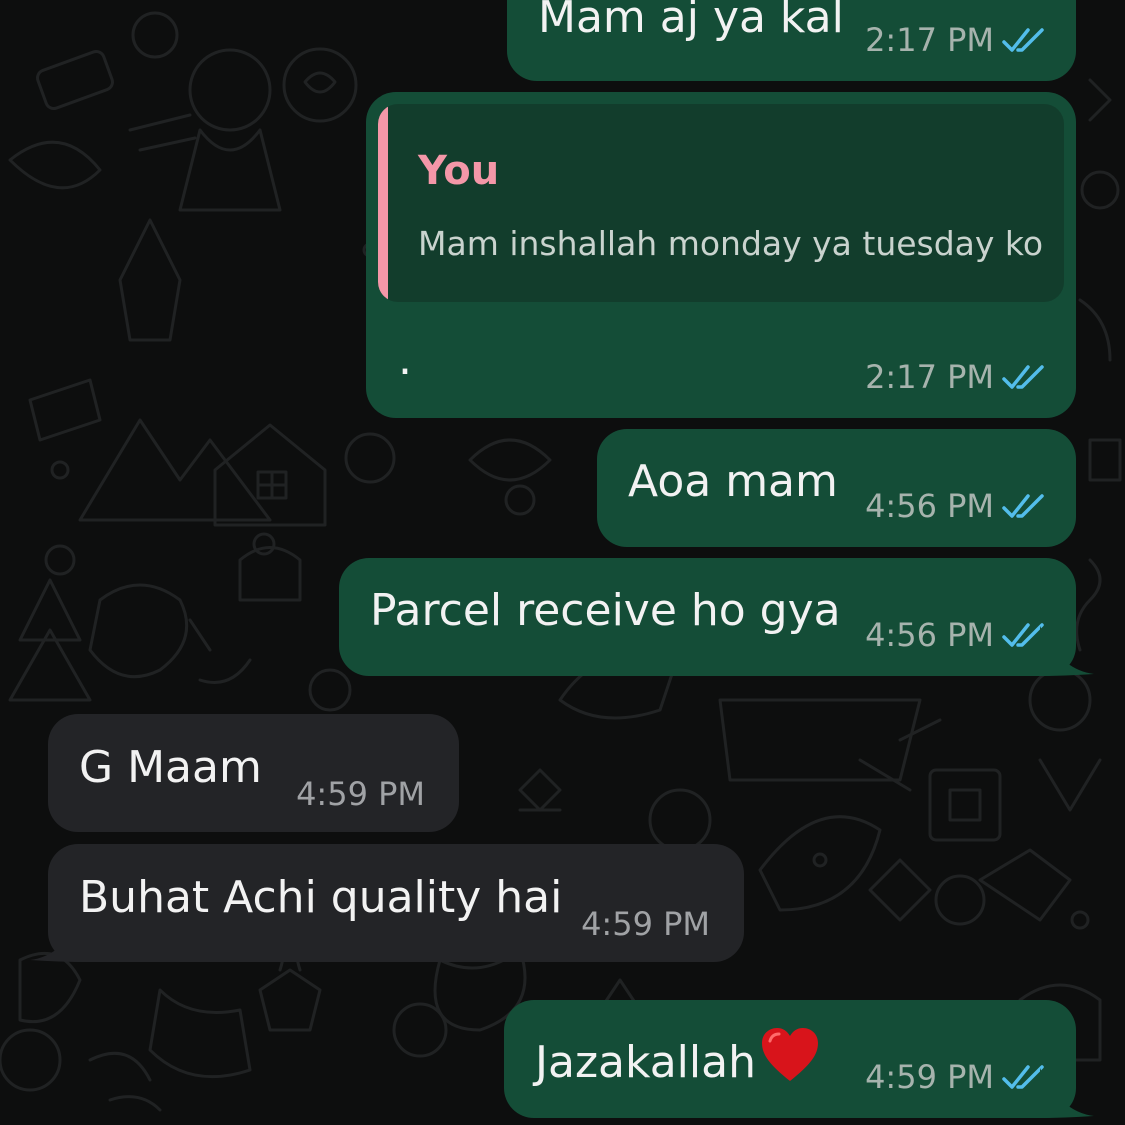 The height and width of the screenshot is (1125, 1125). I want to click on message-bubble-outgoing: Parcel receive ho gya 4:56 PM, so click(707, 617).